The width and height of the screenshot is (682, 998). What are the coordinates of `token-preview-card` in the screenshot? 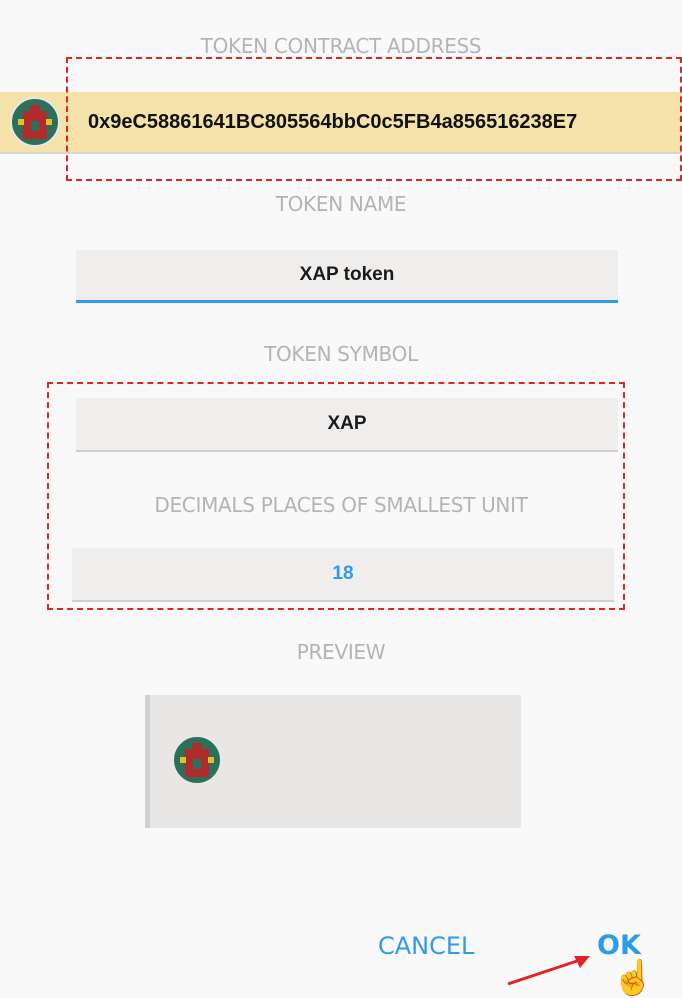 It's located at (333, 761).